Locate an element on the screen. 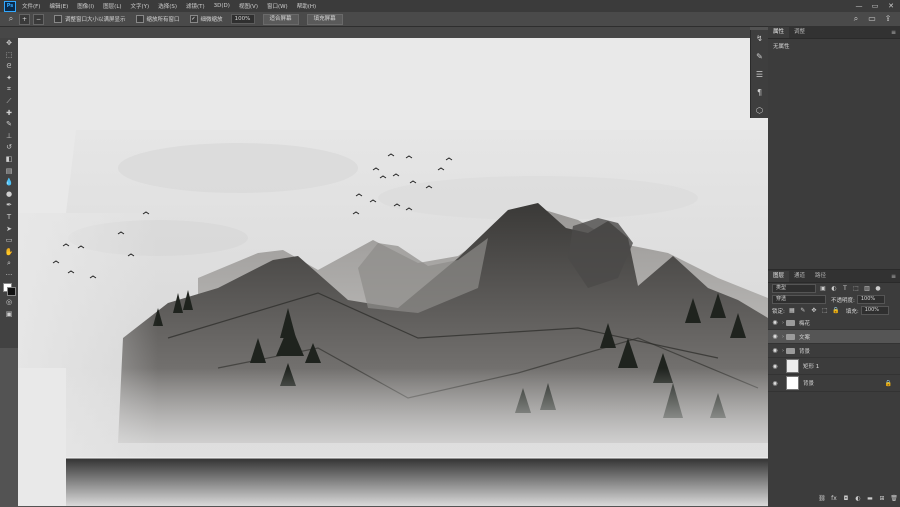 Image resolution: width=900 pixels, height=507 pixels. workspace-icon: ▭ is located at coordinates (872, 19).